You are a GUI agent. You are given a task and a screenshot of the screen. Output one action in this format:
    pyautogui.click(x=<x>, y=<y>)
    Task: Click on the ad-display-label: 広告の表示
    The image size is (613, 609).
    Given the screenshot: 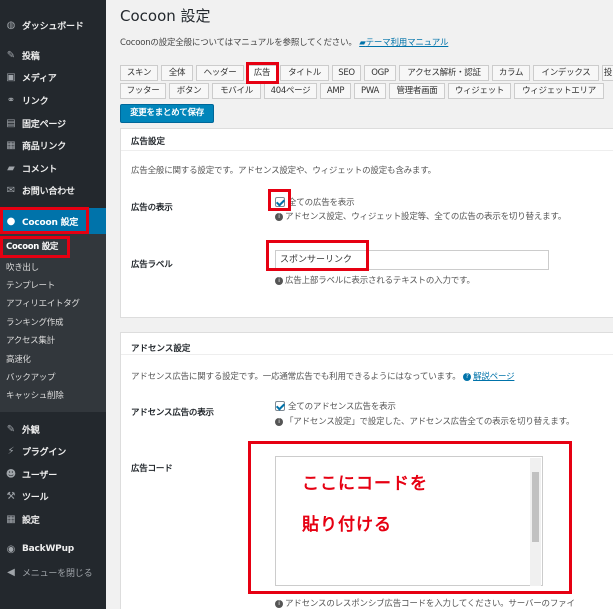 What is the action you would take?
    pyautogui.click(x=152, y=208)
    